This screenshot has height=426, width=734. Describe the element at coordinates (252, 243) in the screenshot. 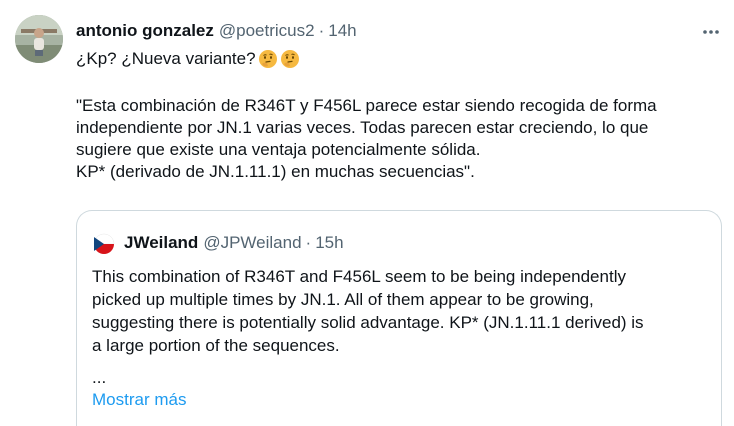

I see `quoted-author-handle: @JPWeiland` at that location.